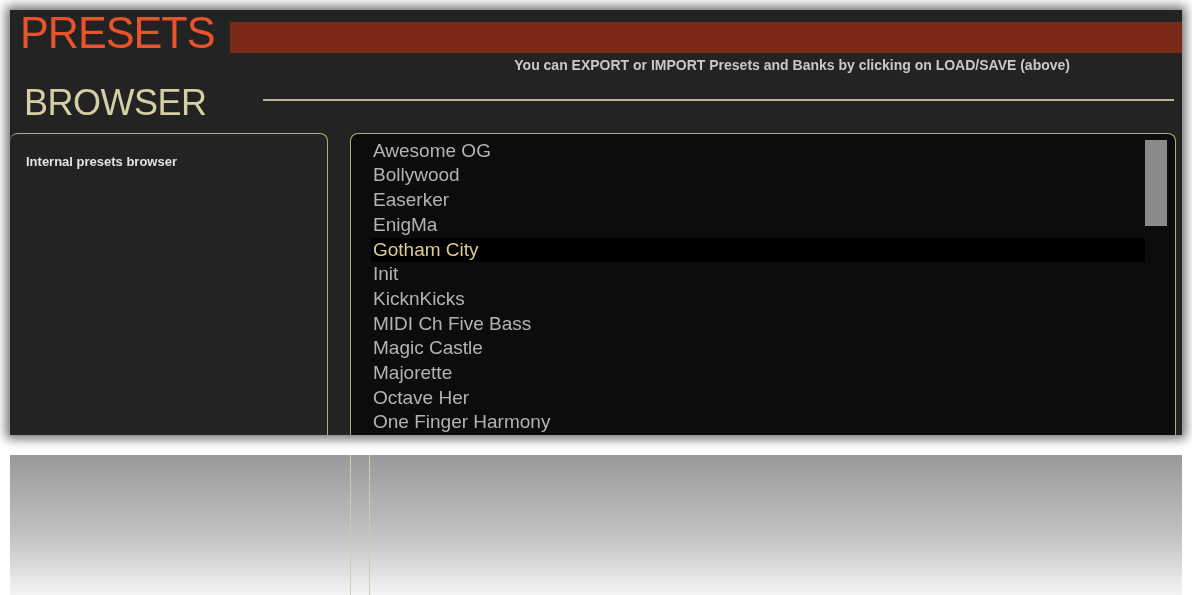 The height and width of the screenshot is (595, 1192). What do you see at coordinates (101, 161) in the screenshot?
I see `browser-description: Internal presets browser` at bounding box center [101, 161].